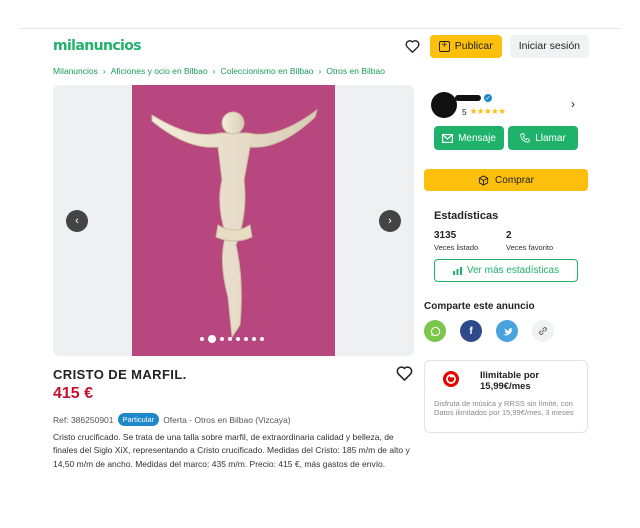 The width and height of the screenshot is (640, 528). What do you see at coordinates (445, 235) in the screenshot?
I see `views-count: 3135` at bounding box center [445, 235].